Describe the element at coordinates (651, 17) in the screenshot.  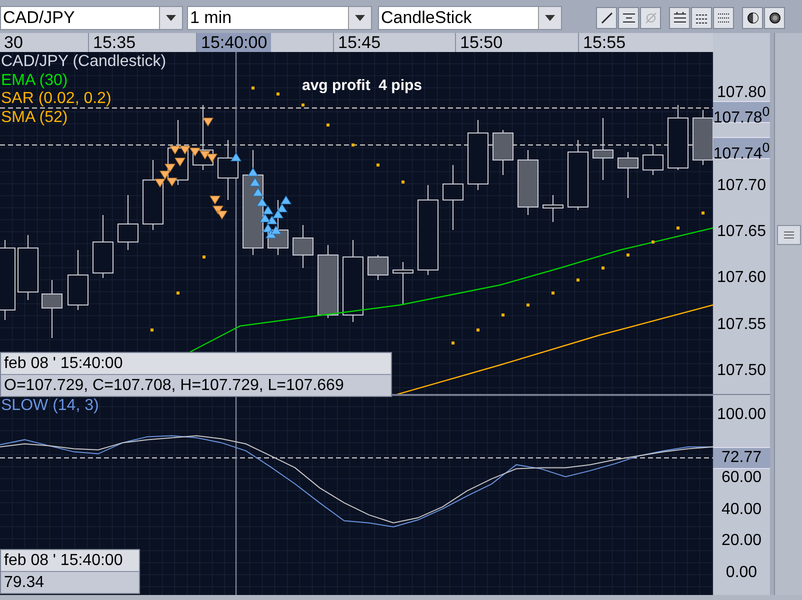
I see `no-sign-icon` at that location.